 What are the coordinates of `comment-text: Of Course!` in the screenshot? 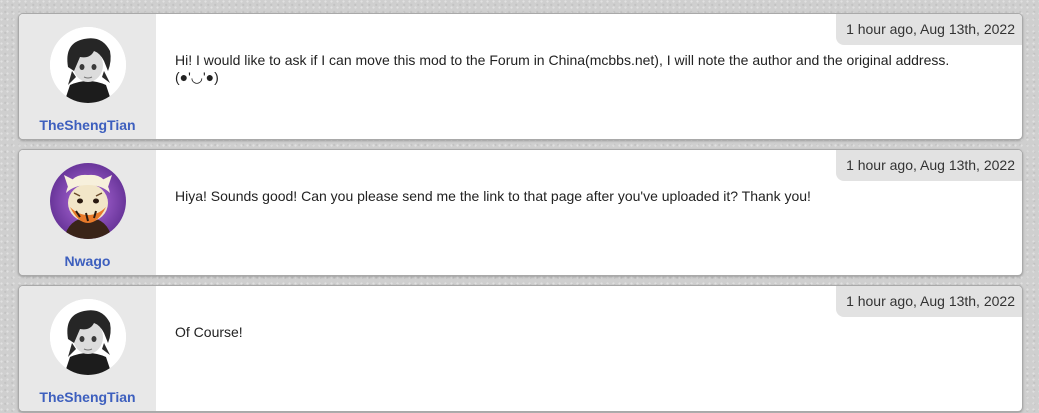 It's located at (209, 332).